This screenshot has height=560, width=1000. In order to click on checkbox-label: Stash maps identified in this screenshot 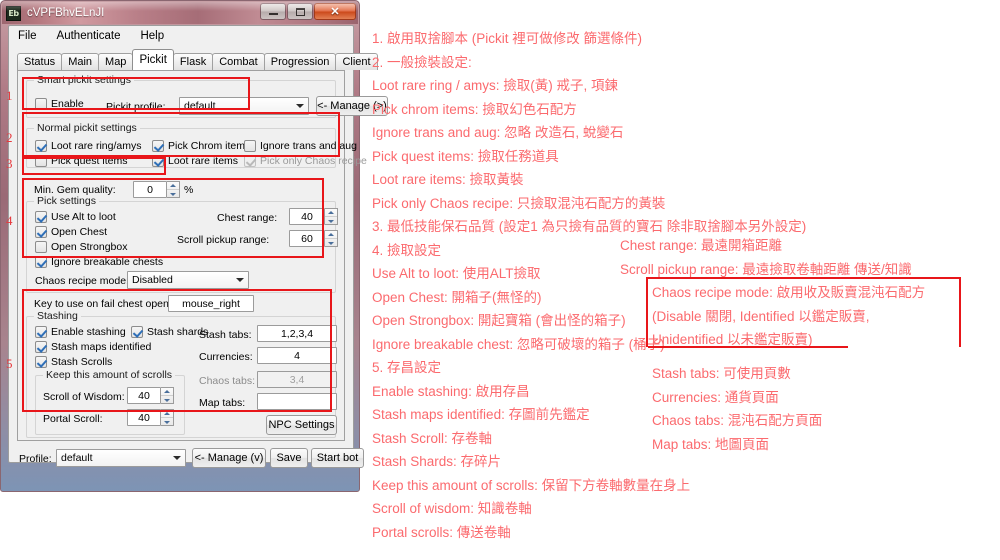, I will do `click(101, 347)`.